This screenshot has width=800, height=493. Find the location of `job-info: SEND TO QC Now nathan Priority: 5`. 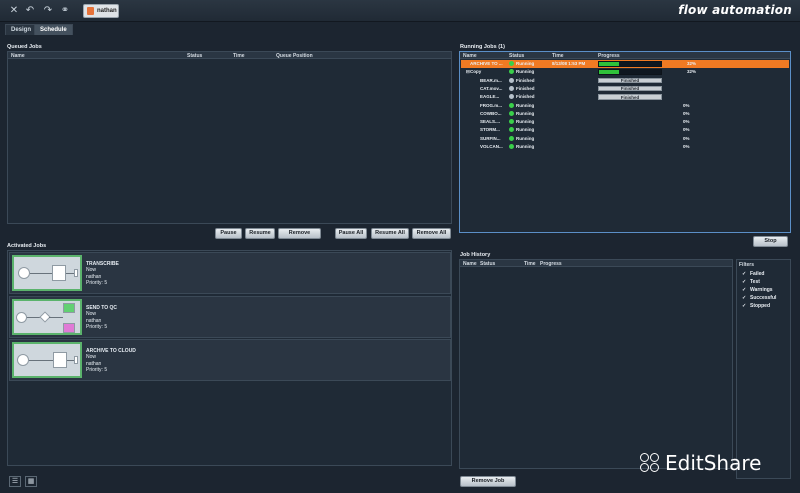

job-info: SEND TO QC Now nathan Priority: 5 is located at coordinates (101, 318).